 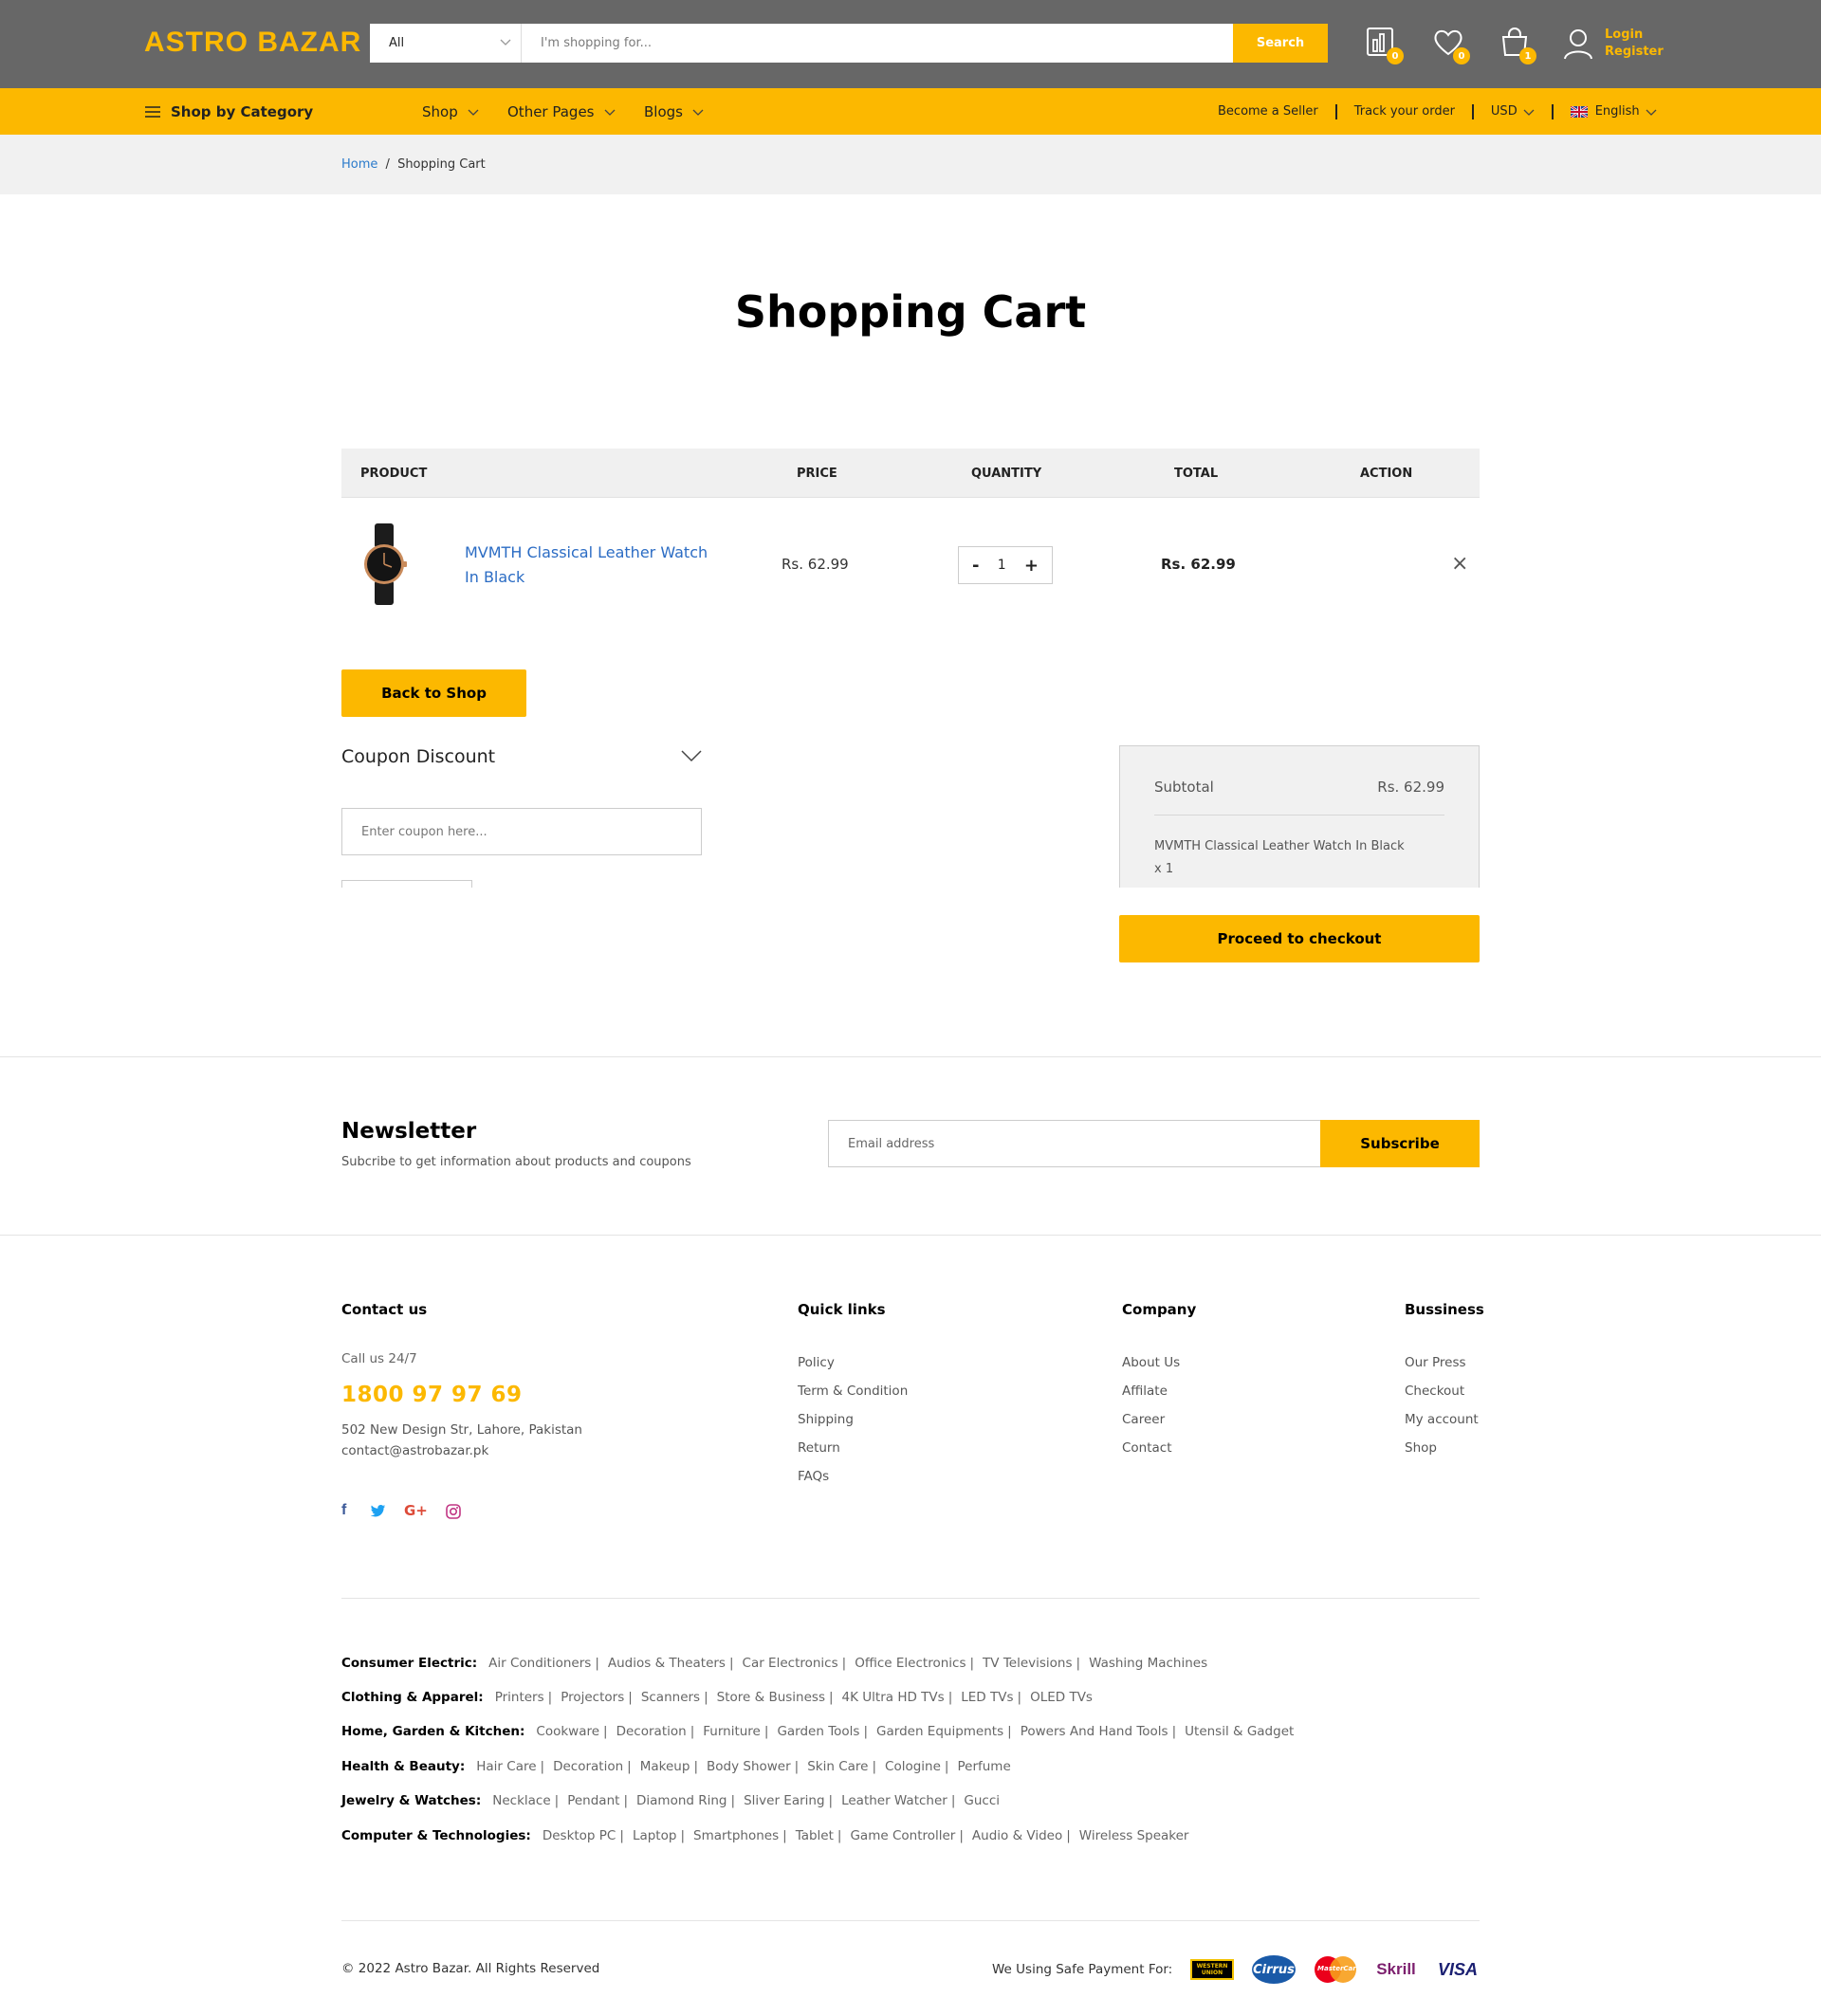 What do you see at coordinates (1410, 787) in the screenshot?
I see `subtotal-value: Rs. 62.99` at bounding box center [1410, 787].